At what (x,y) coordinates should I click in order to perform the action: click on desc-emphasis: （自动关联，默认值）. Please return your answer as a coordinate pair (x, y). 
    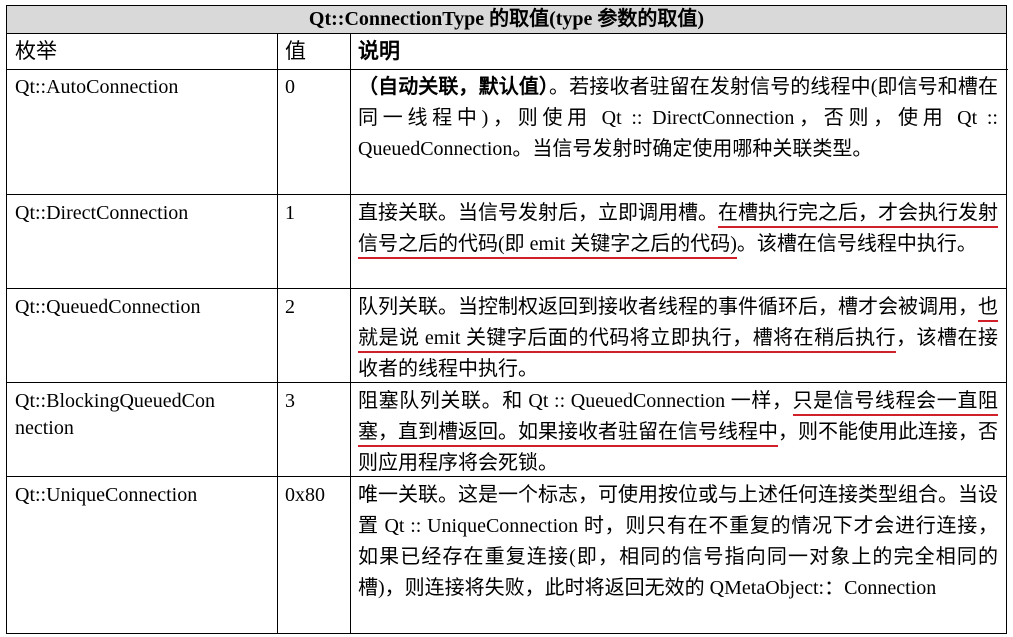
    Looking at the image, I should click on (454, 87).